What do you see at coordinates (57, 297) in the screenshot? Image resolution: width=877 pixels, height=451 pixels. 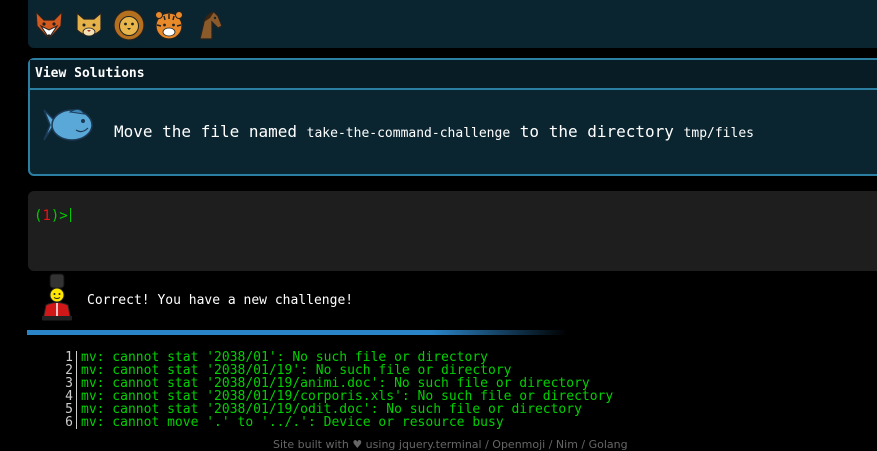 I see `guard-icon` at bounding box center [57, 297].